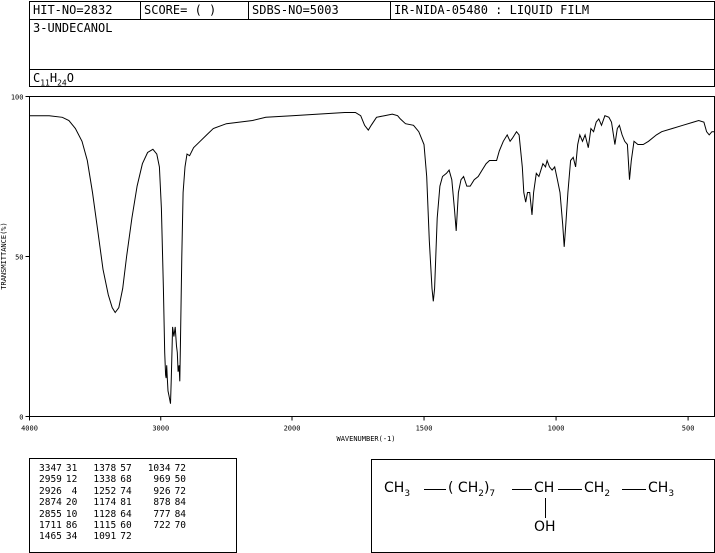  I want to click on structure-ch3-right: CH3, so click(661, 489).